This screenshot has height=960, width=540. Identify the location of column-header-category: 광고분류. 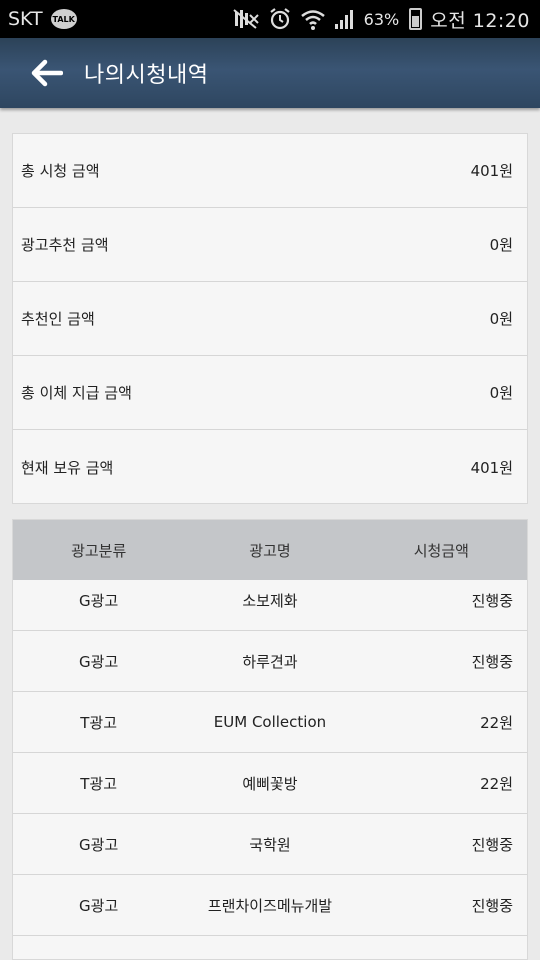
(99, 550).